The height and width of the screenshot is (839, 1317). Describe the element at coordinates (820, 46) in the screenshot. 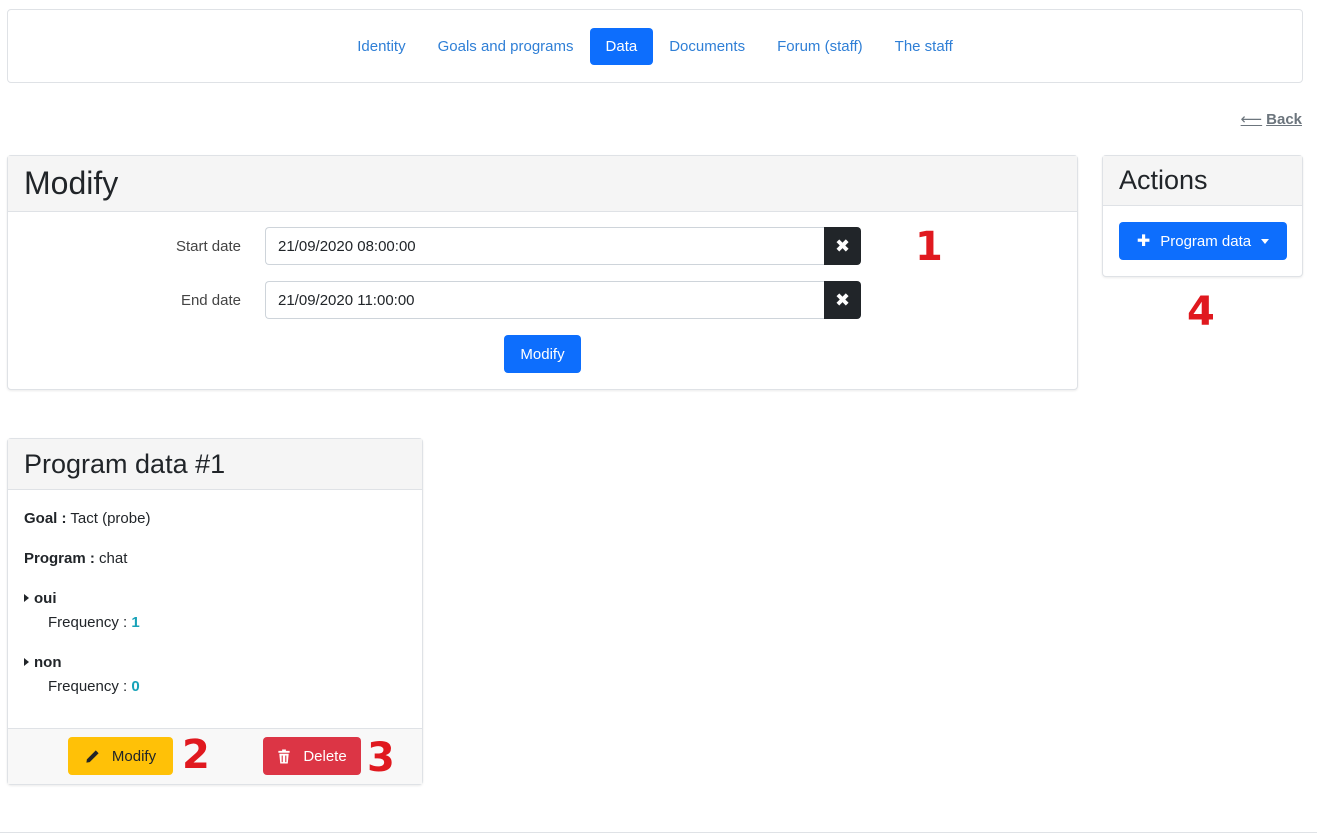

I see `tab-forum-staff: Forum (staff)` at that location.